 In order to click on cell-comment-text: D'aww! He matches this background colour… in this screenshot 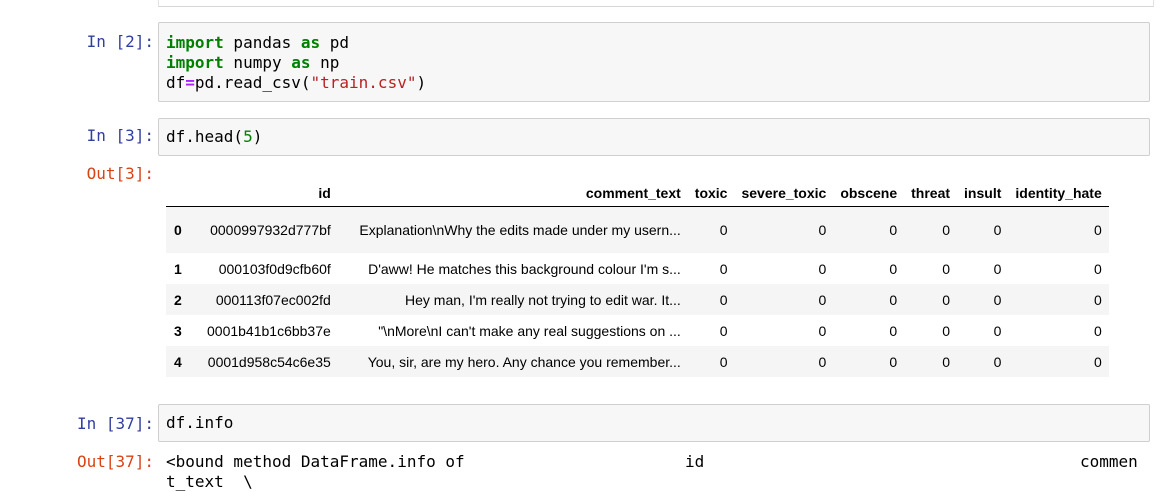, I will do `click(524, 268)`.